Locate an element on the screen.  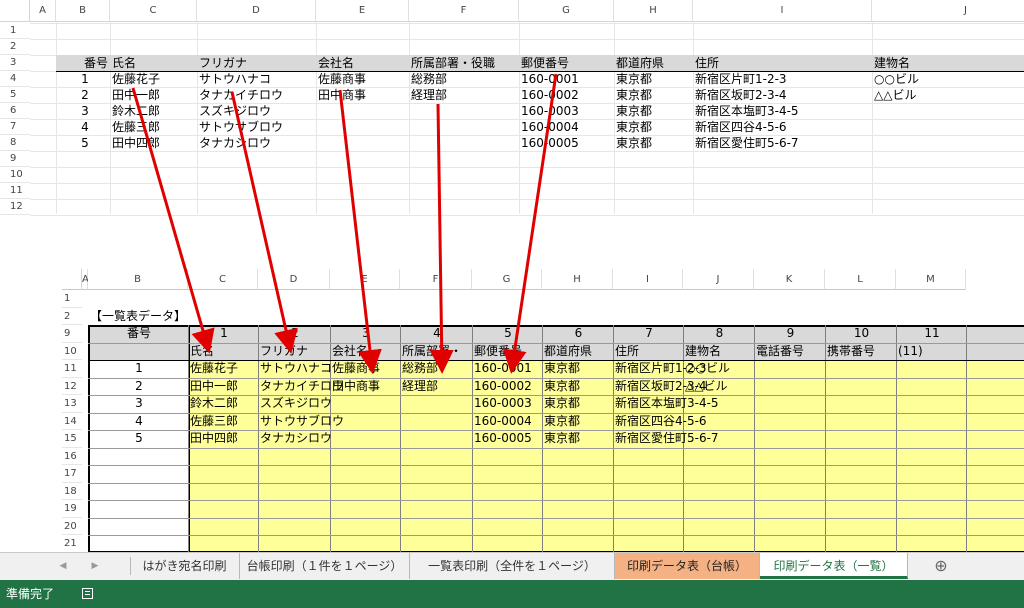
arrow-department is located at coordinates (441, 238).